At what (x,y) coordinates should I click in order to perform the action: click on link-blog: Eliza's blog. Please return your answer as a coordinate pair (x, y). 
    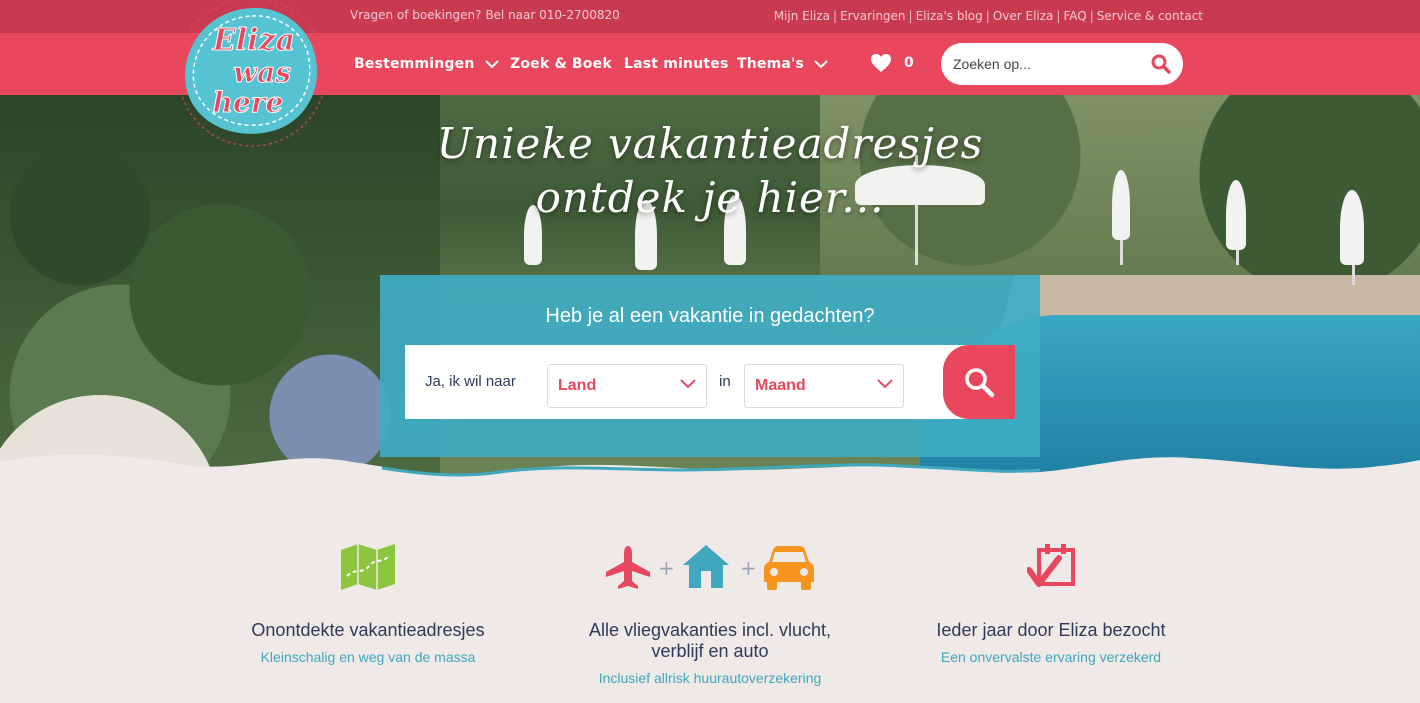
    Looking at the image, I should click on (949, 16).